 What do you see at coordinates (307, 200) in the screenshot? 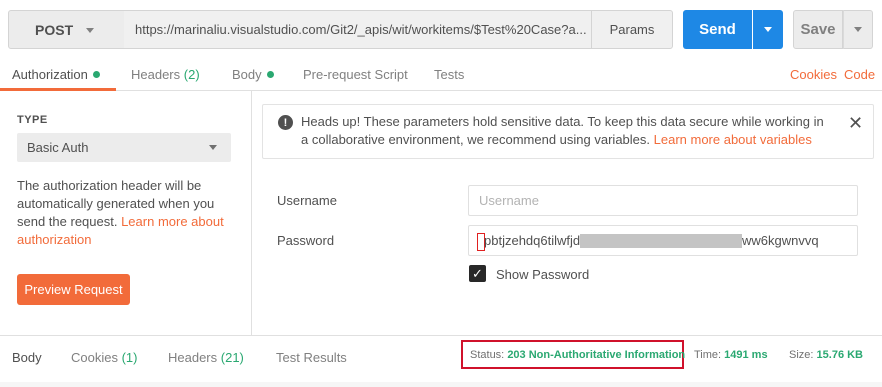
I see `username-label: Username` at bounding box center [307, 200].